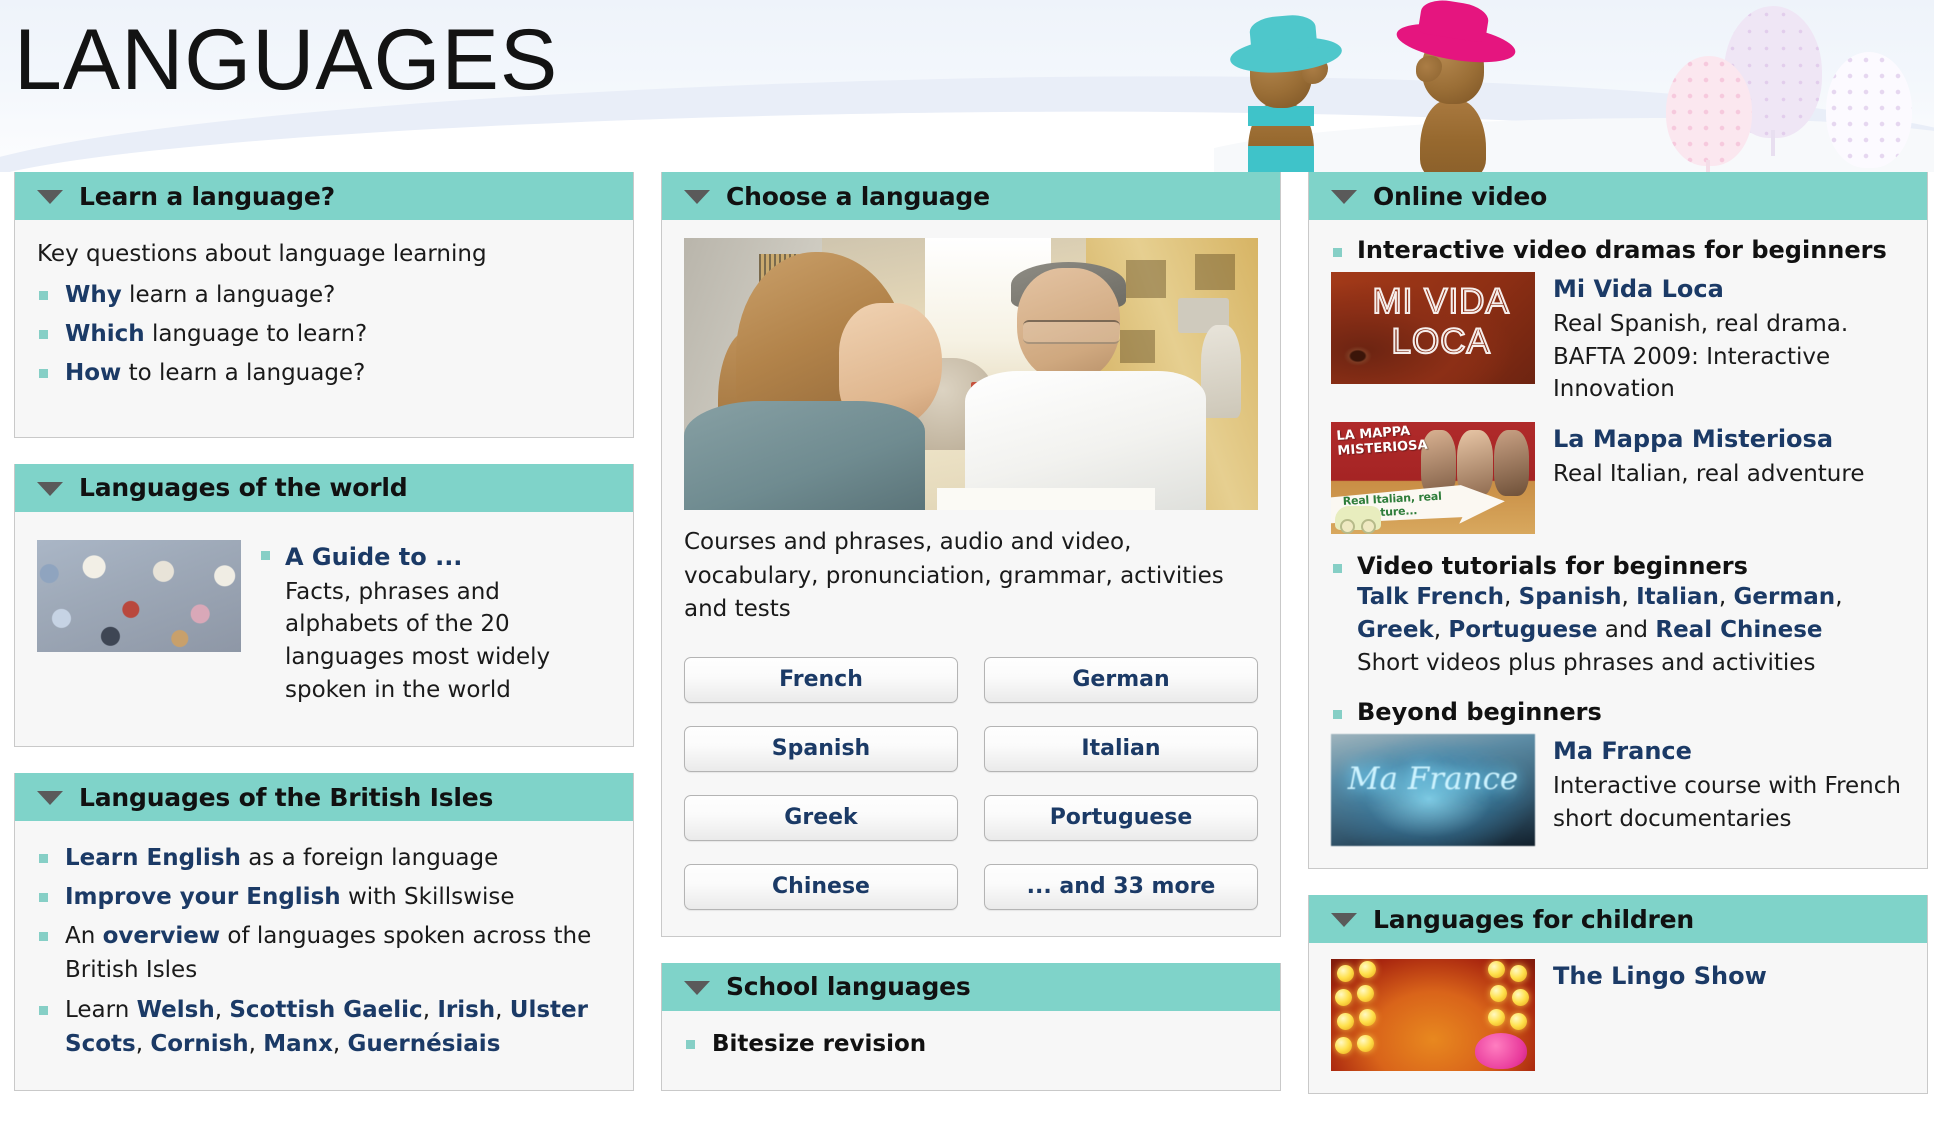 The height and width of the screenshot is (1148, 1934). I want to click on peg-stripe-teal-bottom, so click(1281, 159).